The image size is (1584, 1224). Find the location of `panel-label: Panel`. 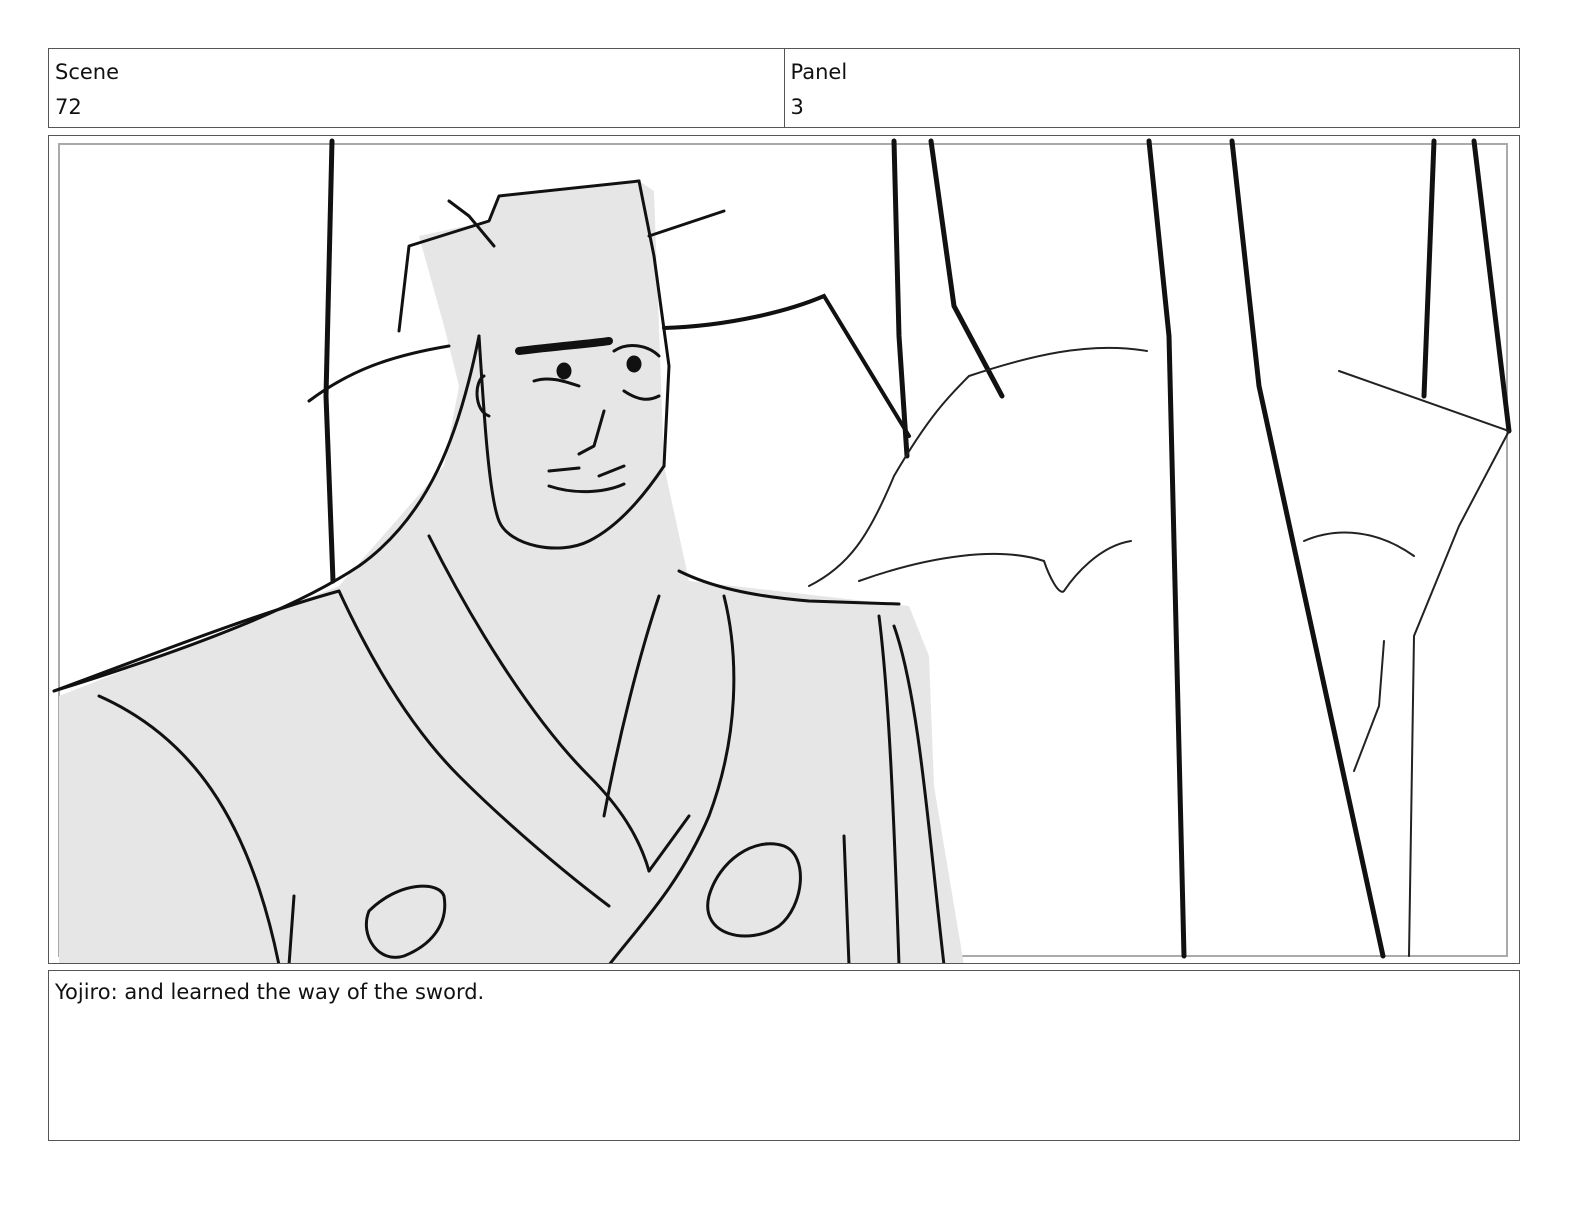

panel-label: Panel is located at coordinates (819, 72).